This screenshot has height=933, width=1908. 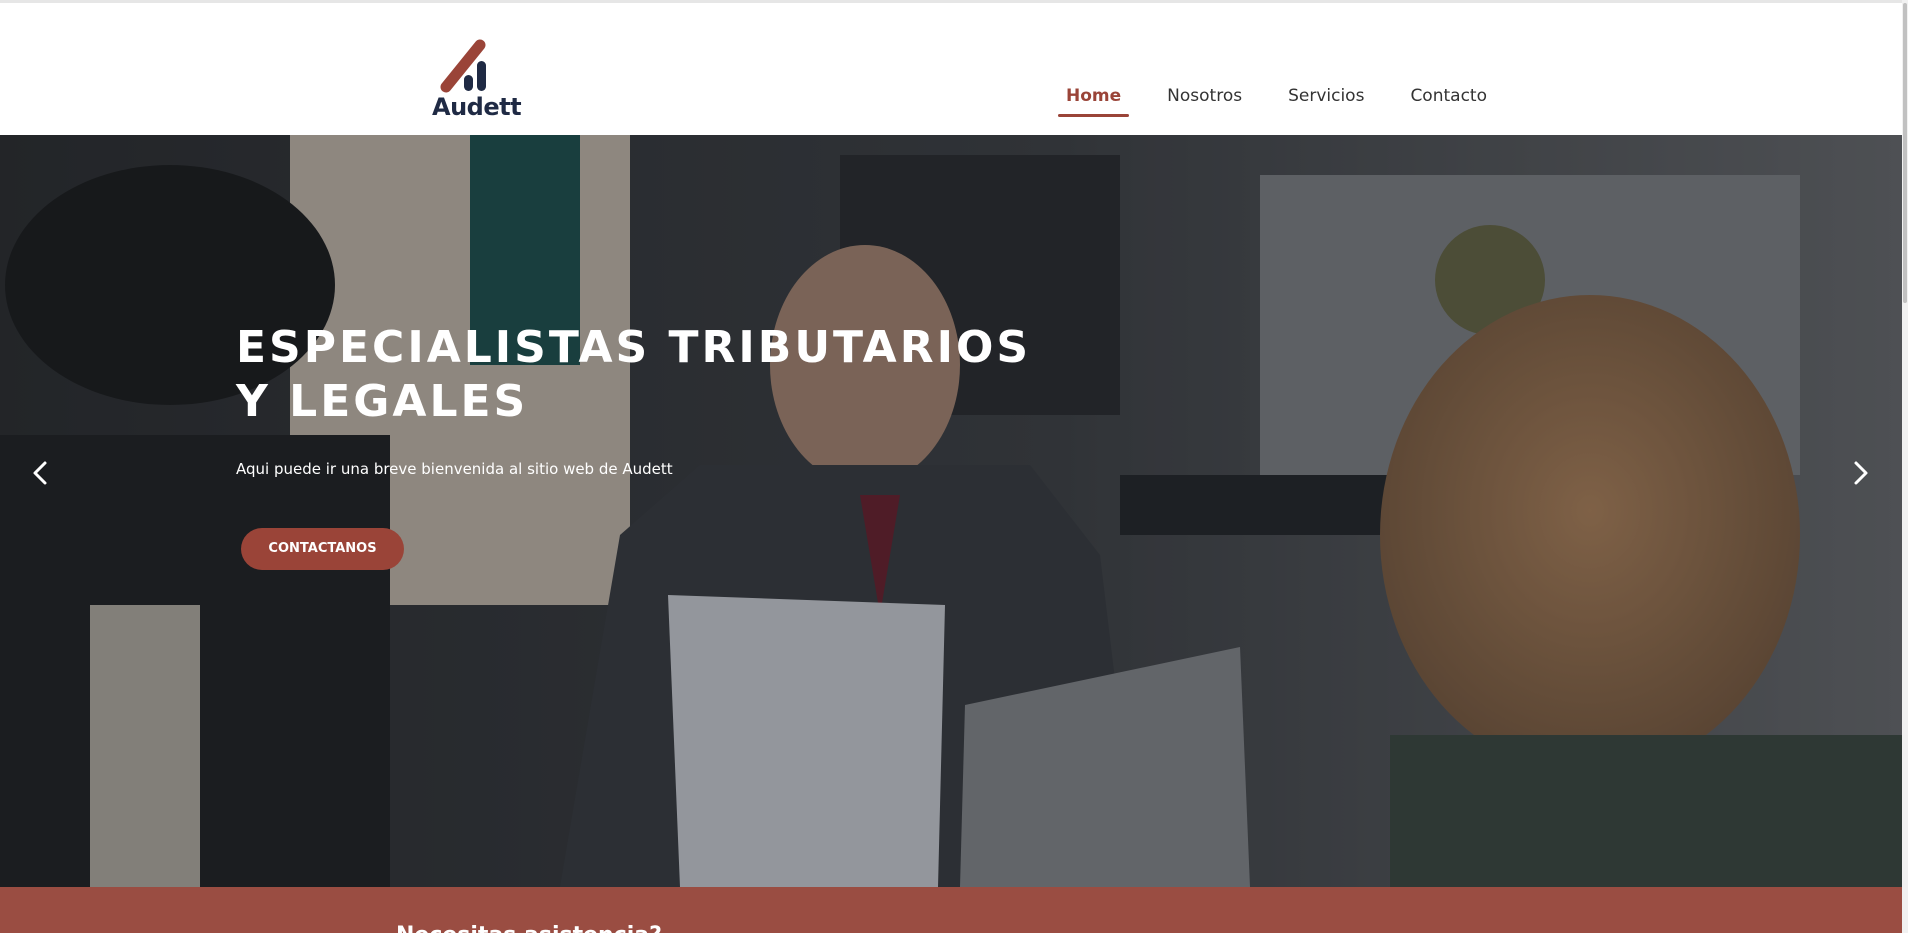 What do you see at coordinates (1448, 99) in the screenshot?
I see `nav-item-contacto: Contacto` at bounding box center [1448, 99].